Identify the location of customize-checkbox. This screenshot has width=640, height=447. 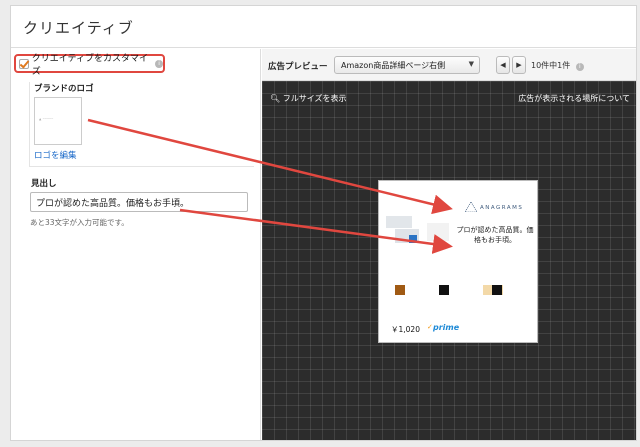
(24, 63).